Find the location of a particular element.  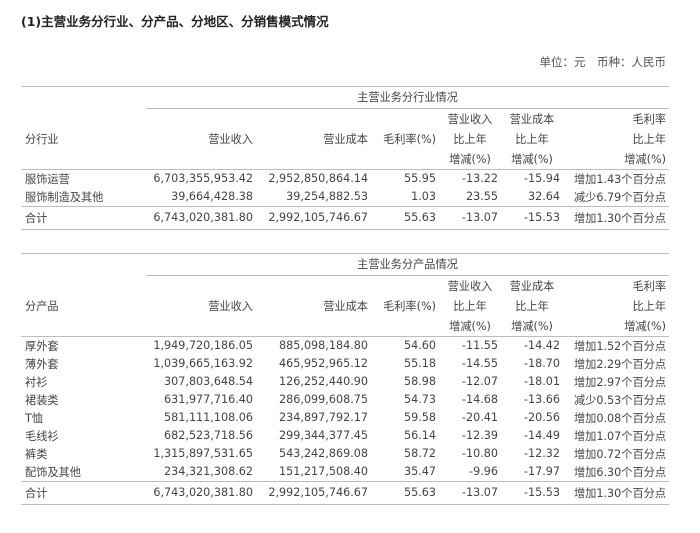

cell-margin: 59.58 is located at coordinates (419, 417).